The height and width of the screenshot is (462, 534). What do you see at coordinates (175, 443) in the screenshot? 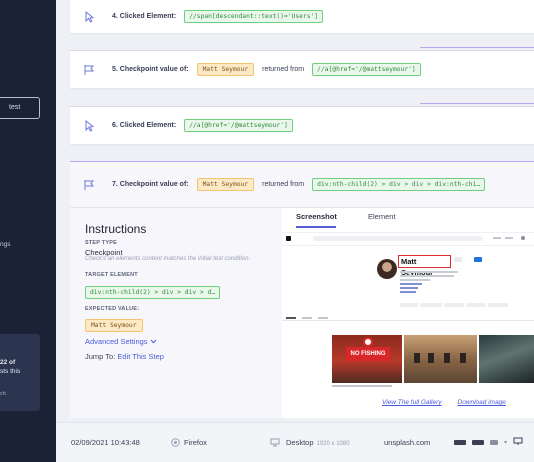
I see `browser-icon` at bounding box center [175, 443].